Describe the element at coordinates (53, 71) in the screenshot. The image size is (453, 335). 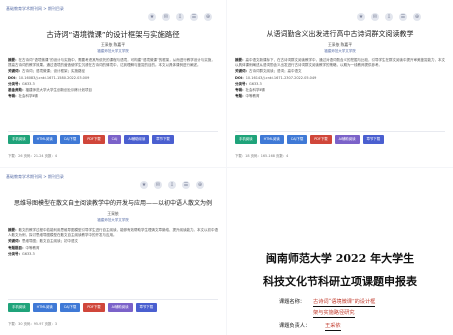
I see `keywords-text: 古诗词；语境微课；设计框架；实施路径` at that location.